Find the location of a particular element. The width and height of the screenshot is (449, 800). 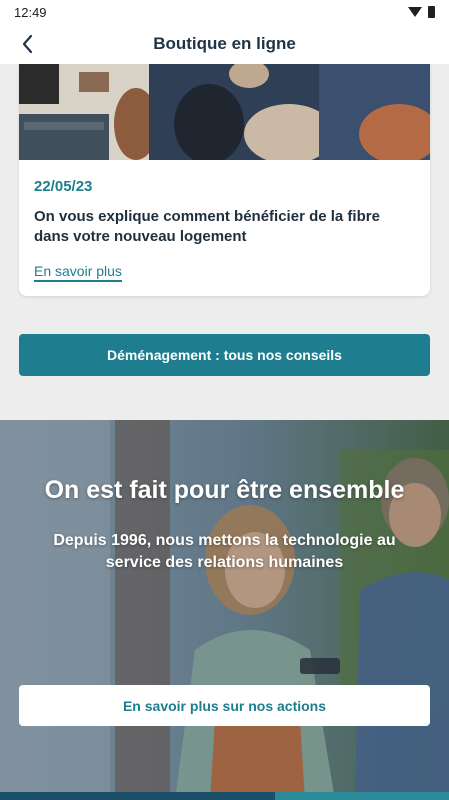

app-bar: Boutique en ligne is located at coordinates (224, 44).